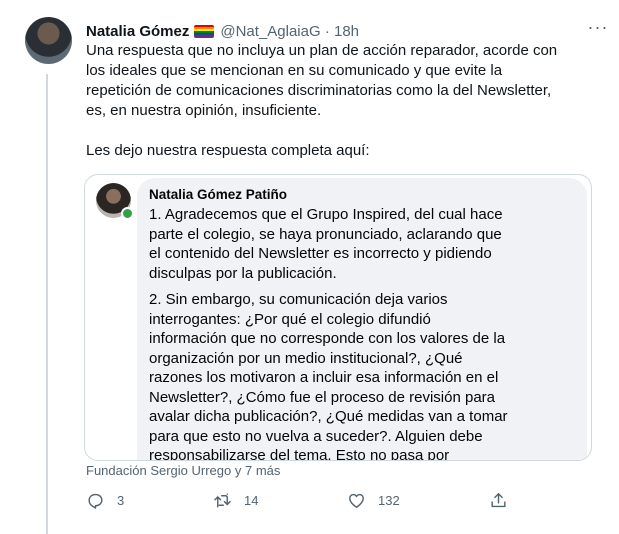 The width and height of the screenshot is (619, 534). What do you see at coordinates (48, 40) in the screenshot?
I see `avatar` at bounding box center [48, 40].